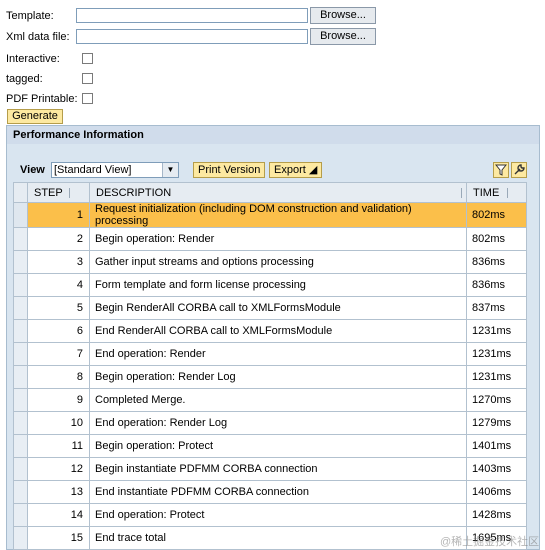 The image size is (545, 550). Describe the element at coordinates (58, 538) in the screenshot. I see `step-cell: 15` at that location.